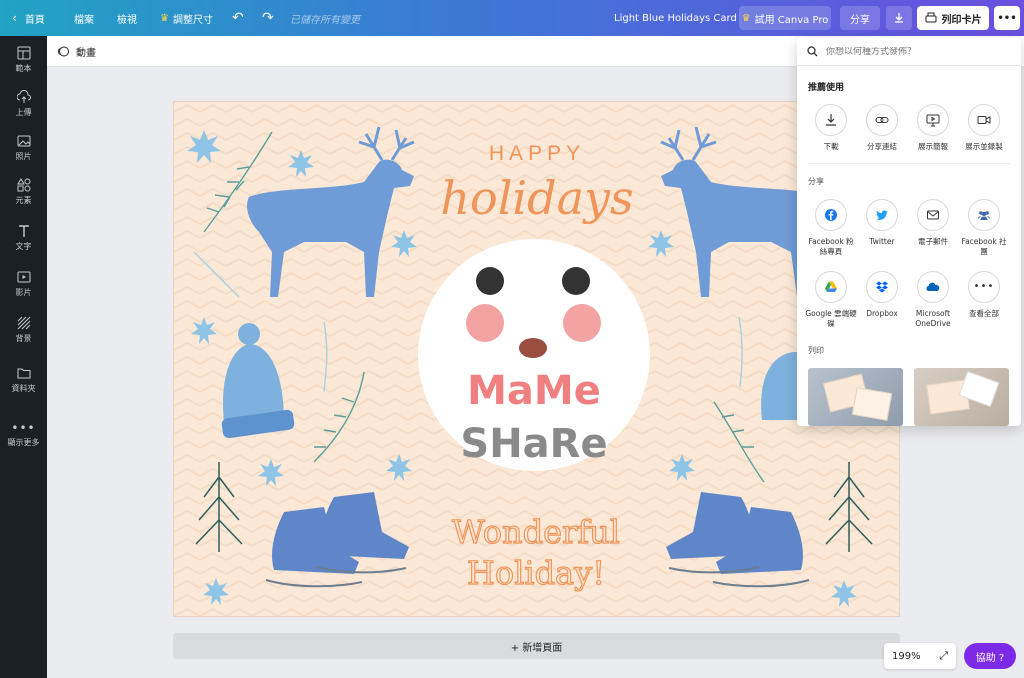 This screenshot has width=1024, height=678. Describe the element at coordinates (953, 18) in the screenshot. I see `print-card-button: 列印卡片` at that location.